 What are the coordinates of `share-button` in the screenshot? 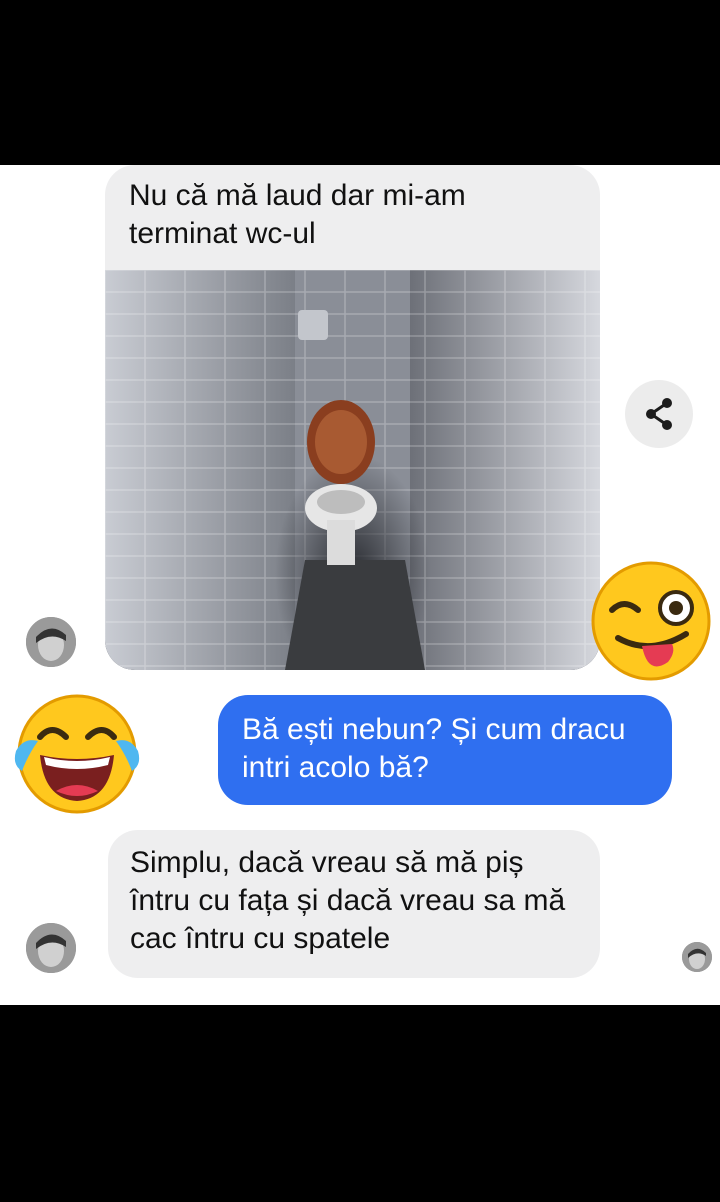 It's located at (659, 414).